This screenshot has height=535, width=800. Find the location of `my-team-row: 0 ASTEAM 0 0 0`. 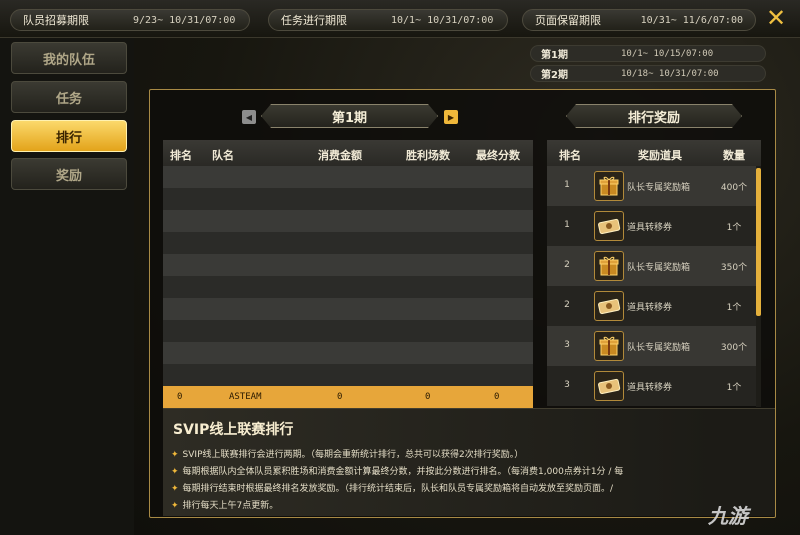

my-team-row: 0 ASTEAM 0 0 0 is located at coordinates (348, 397).